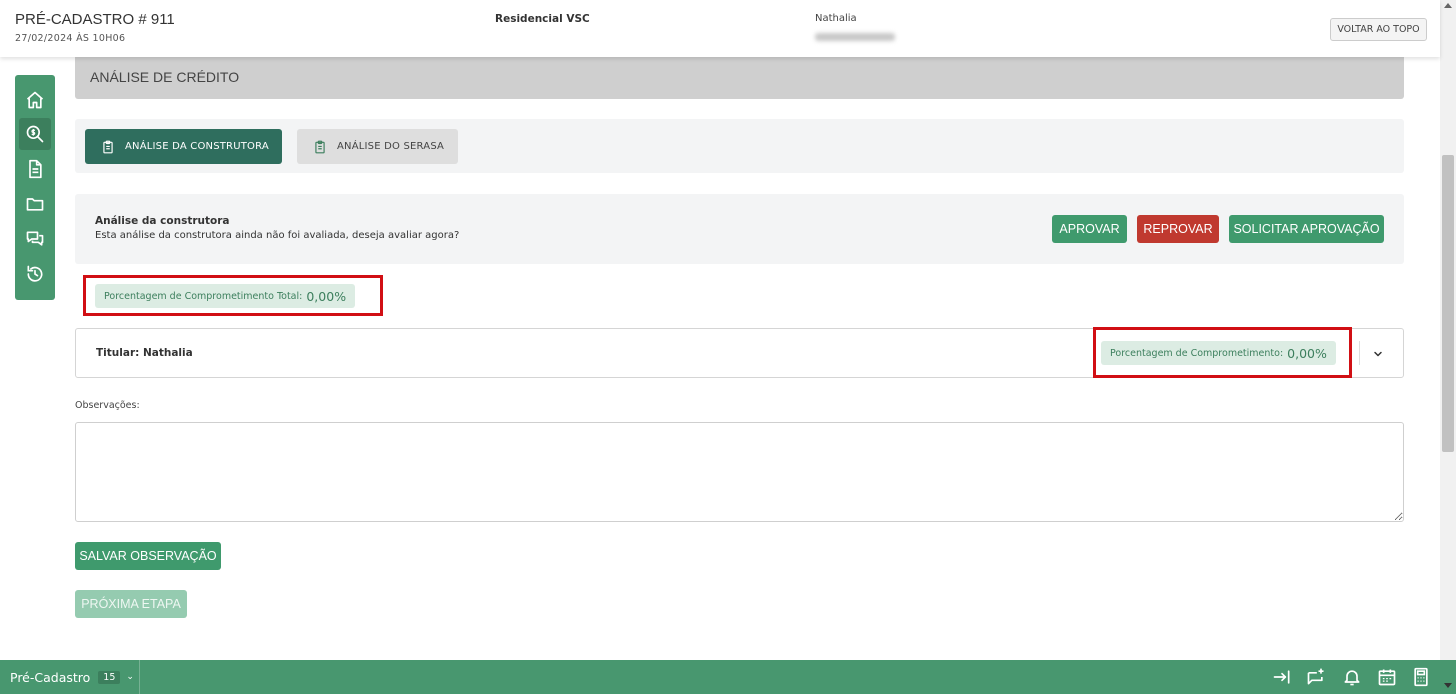 The image size is (1456, 694). What do you see at coordinates (131, 604) in the screenshot?
I see `next-step-button: PRÓXIMA ETAPA` at bounding box center [131, 604].